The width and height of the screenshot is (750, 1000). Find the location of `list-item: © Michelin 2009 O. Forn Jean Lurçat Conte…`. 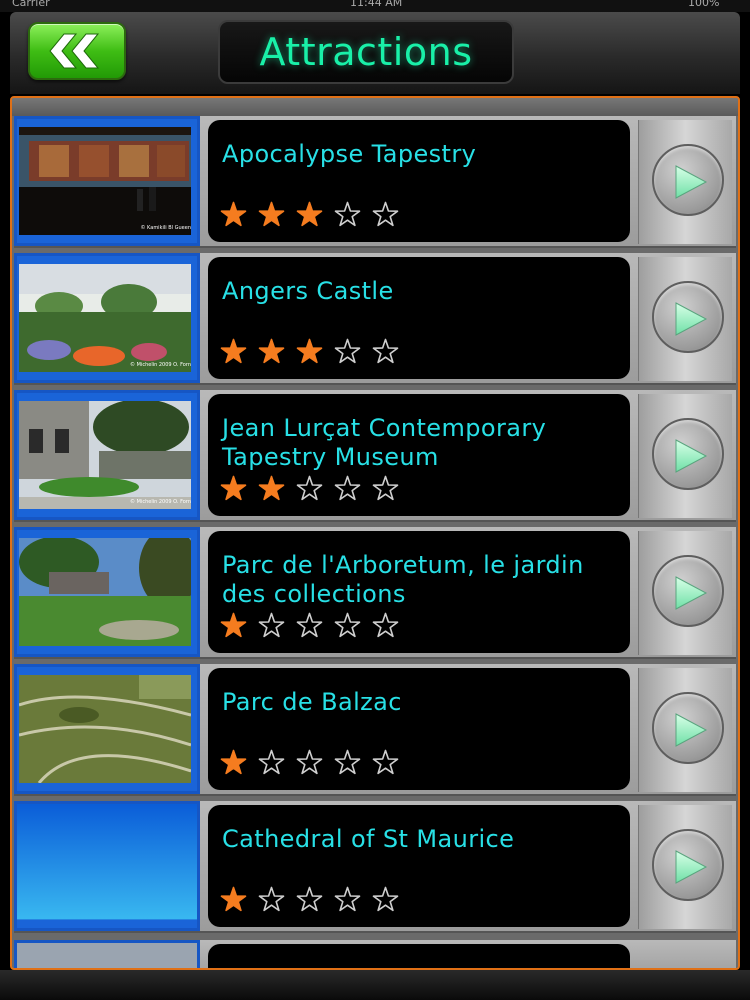

list-item: © Michelin 2009 O. Forn Jean Lurçat Conte… is located at coordinates (375, 456).